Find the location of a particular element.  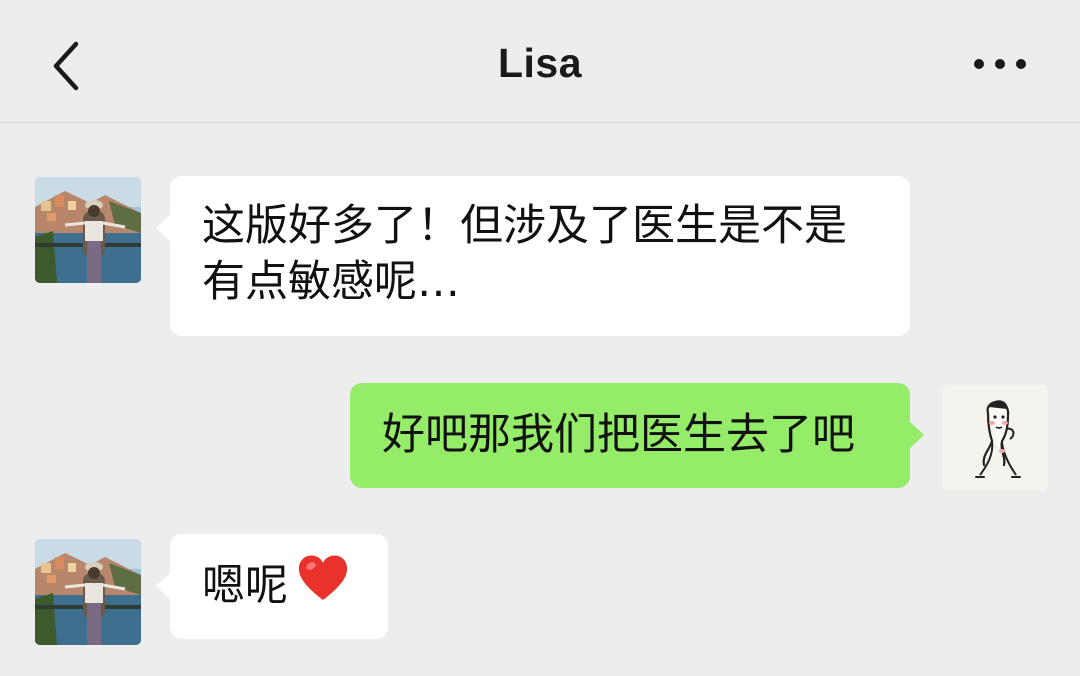

message-text: 嗯呢 is located at coordinates (245, 586).